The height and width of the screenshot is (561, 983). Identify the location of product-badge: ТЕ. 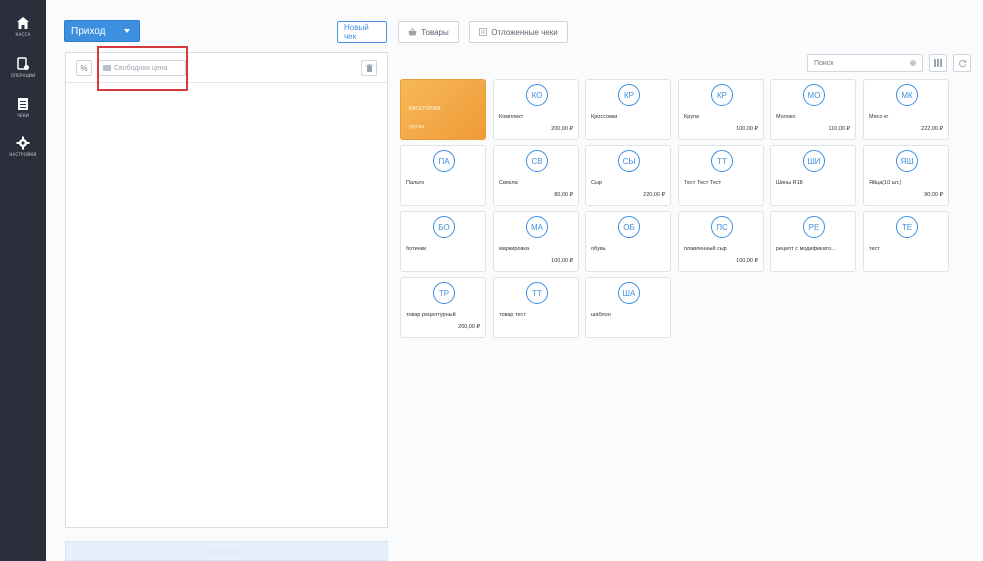
(907, 227).